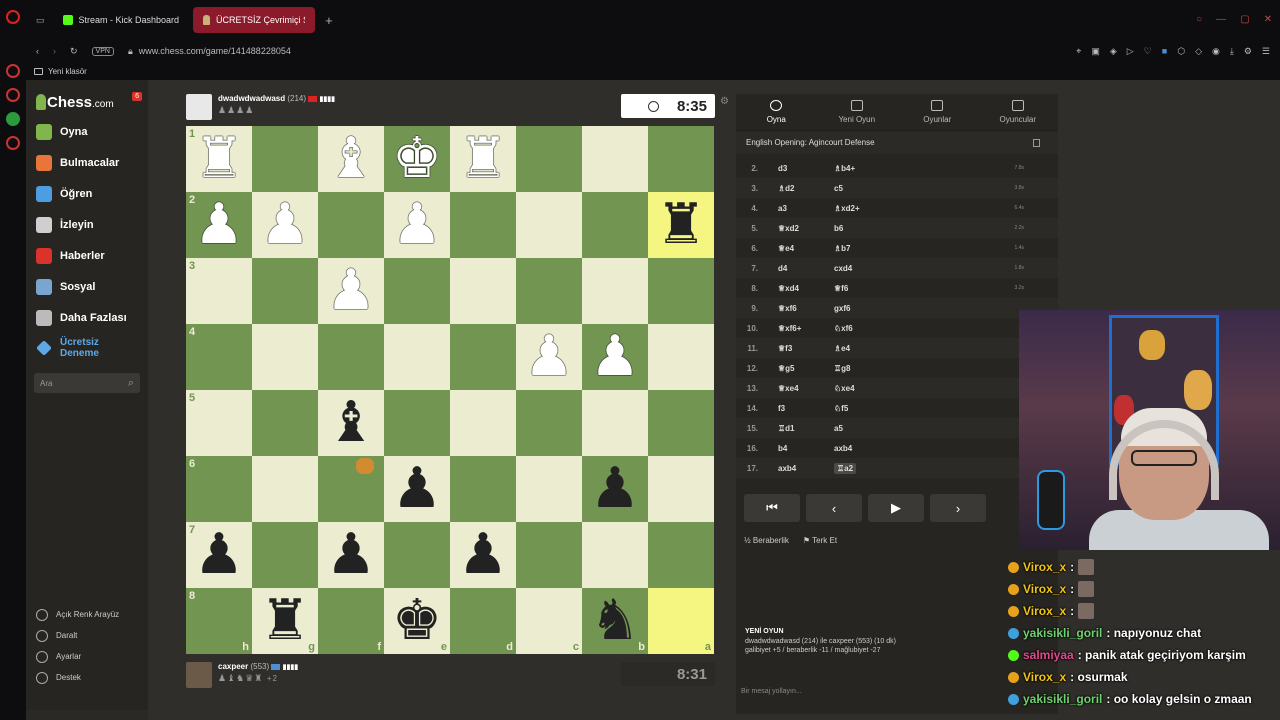 This screenshot has width=1280, height=720. Describe the element at coordinates (13, 17) in the screenshot. I see `opera-logo-icon` at that location.